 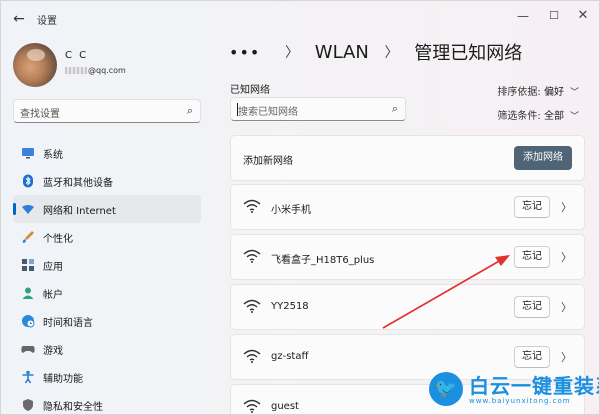 What do you see at coordinates (35, 65) in the screenshot?
I see `avatar` at bounding box center [35, 65].